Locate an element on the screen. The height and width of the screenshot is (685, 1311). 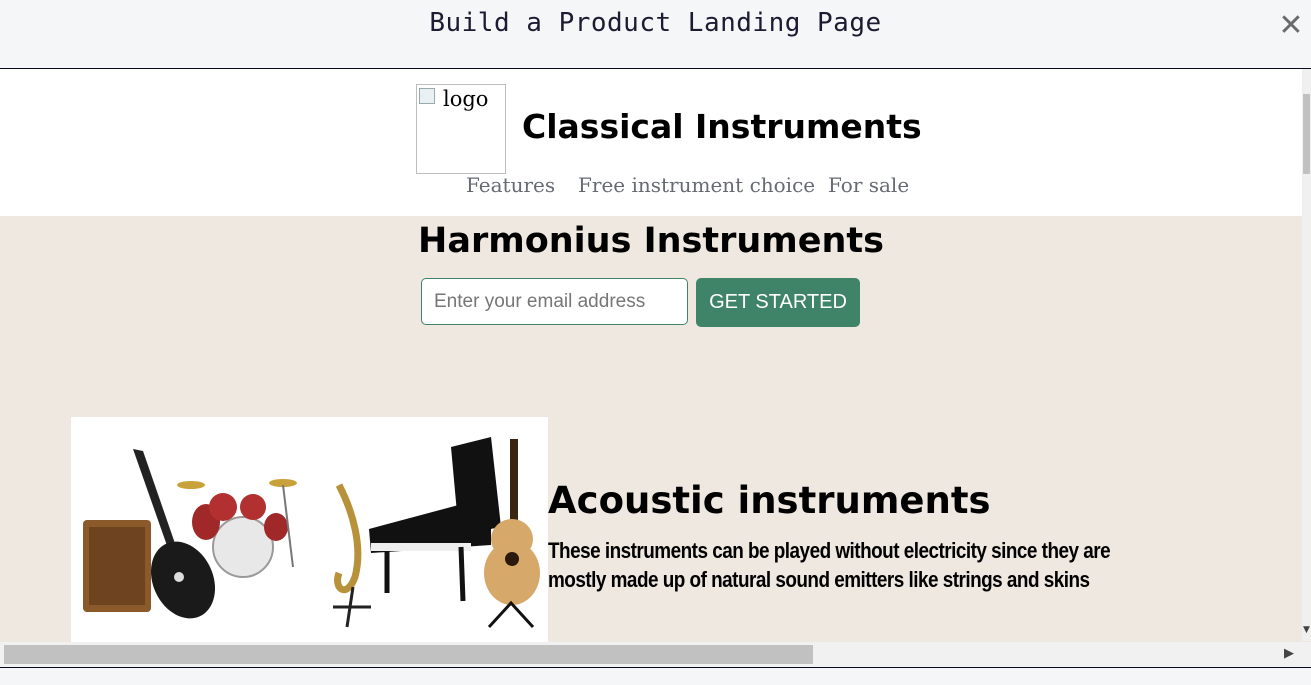
nav-link-for-sale: For sale is located at coordinates (868, 185).